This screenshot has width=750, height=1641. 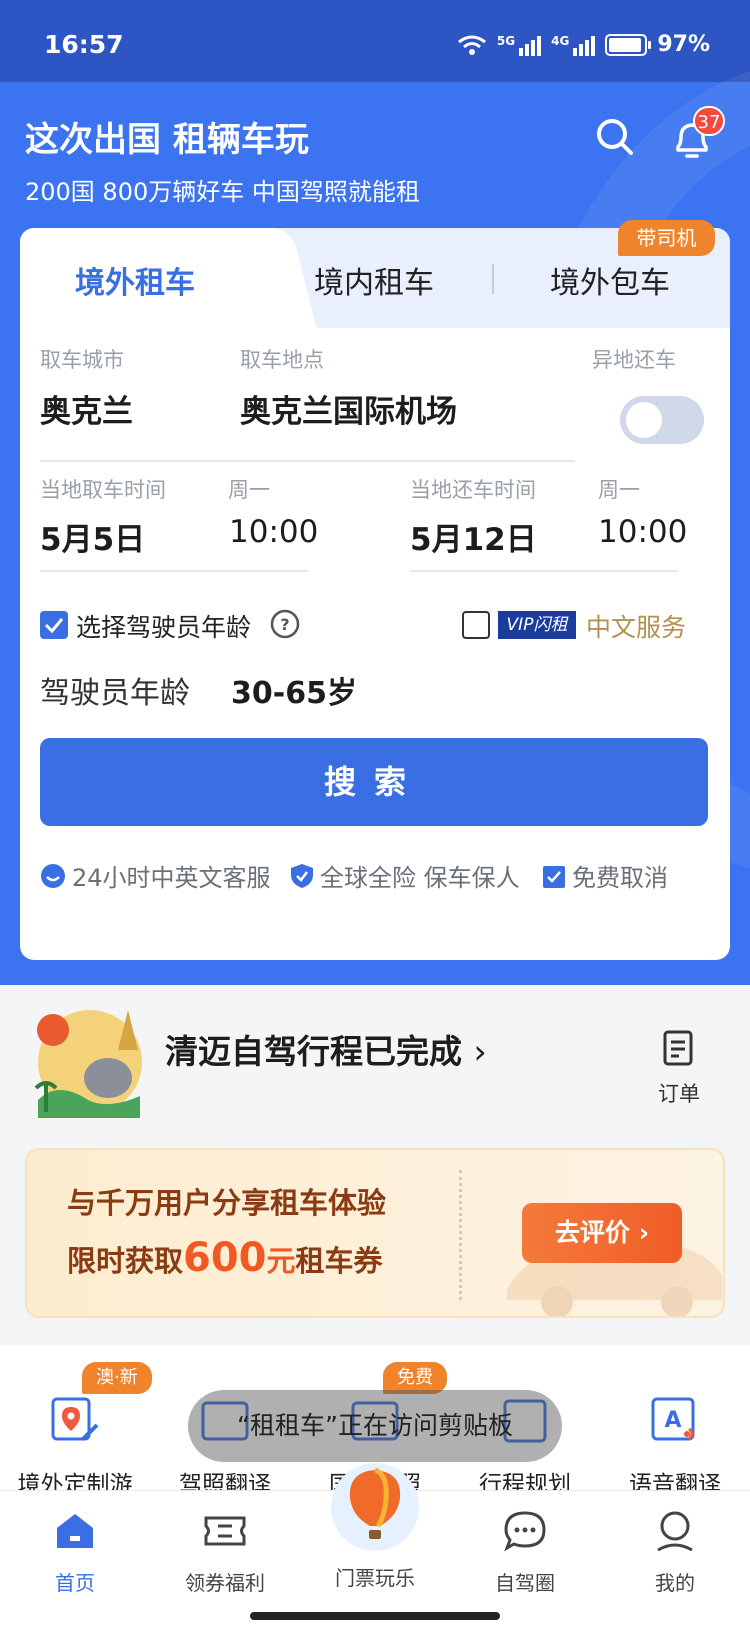 What do you see at coordinates (619, 490) in the screenshot?
I see `return-weekday: 周一` at bounding box center [619, 490].